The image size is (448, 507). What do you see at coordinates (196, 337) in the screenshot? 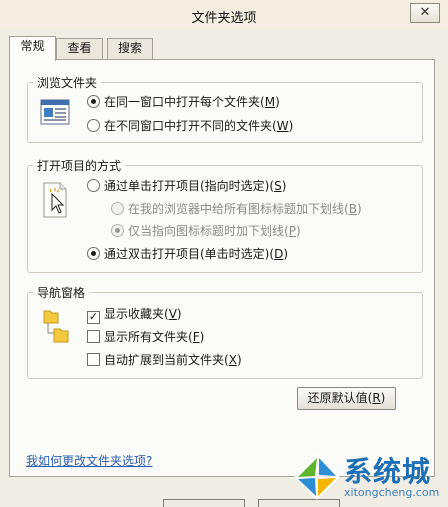
I see `show-all-folders-key: F` at bounding box center [196, 337].